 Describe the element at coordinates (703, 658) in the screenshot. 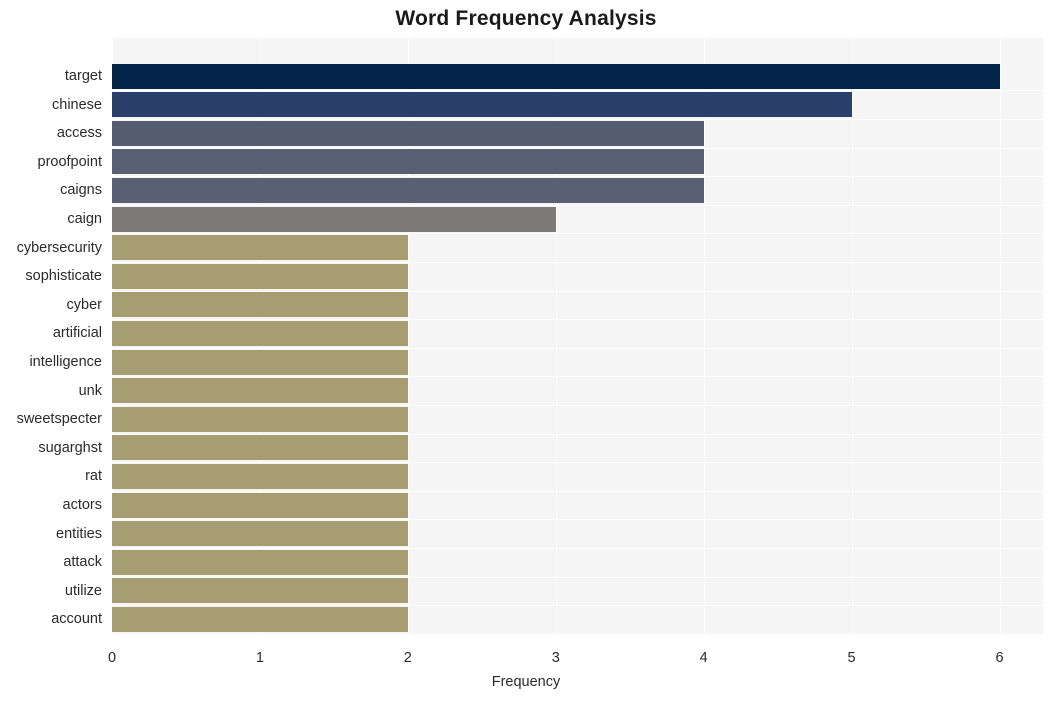

I see `x-axis-tick-label: 4` at that location.